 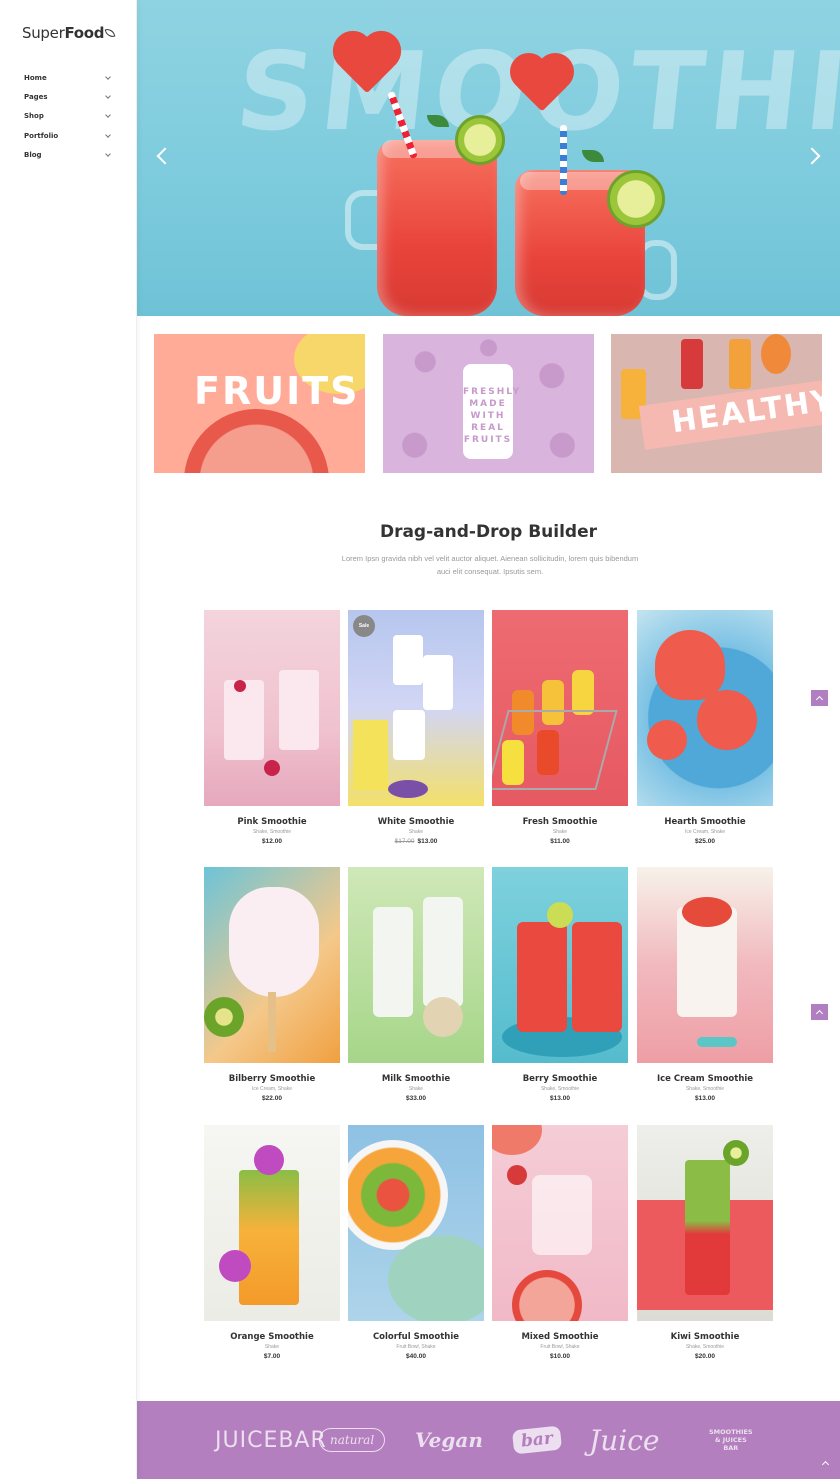 I want to click on site-logo: SuperFood, so click(x=69, y=33).